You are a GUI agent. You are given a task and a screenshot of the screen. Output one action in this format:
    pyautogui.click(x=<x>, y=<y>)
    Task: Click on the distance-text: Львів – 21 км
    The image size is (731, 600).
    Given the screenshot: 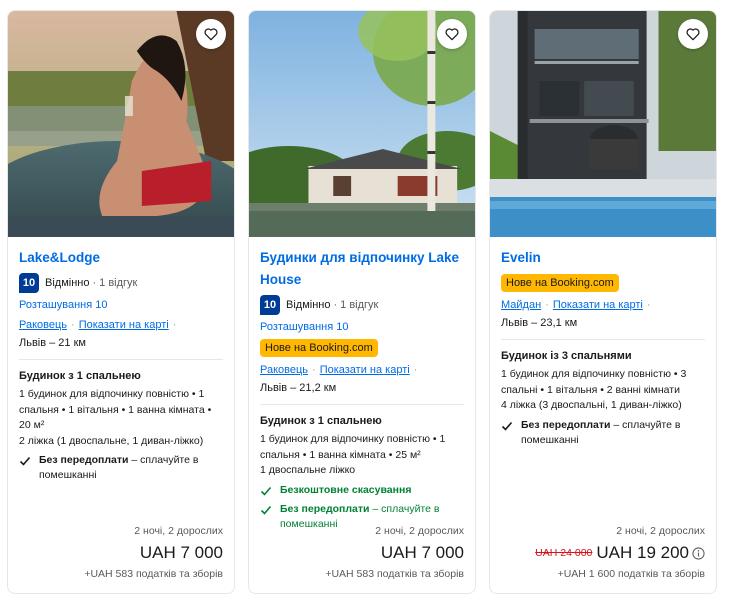 What is the action you would take?
    pyautogui.click(x=52, y=343)
    